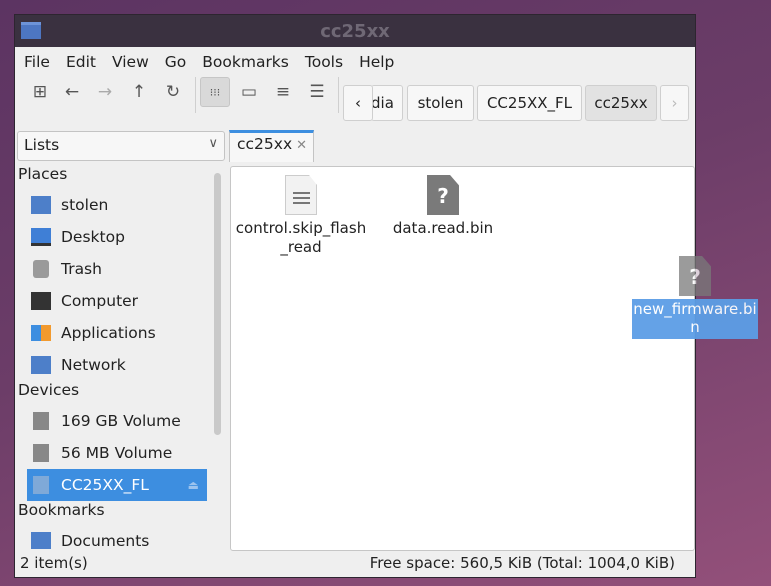 This screenshot has height=586, width=771. Describe the element at coordinates (301, 216) in the screenshot. I see `file-item: control.skip_flash _read` at that location.